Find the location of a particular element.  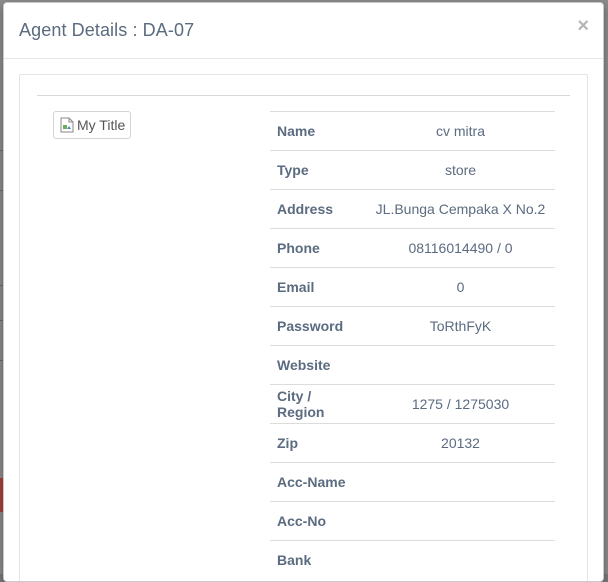

detail-row: City / Region 1275 / 1275030 is located at coordinates (412, 404).